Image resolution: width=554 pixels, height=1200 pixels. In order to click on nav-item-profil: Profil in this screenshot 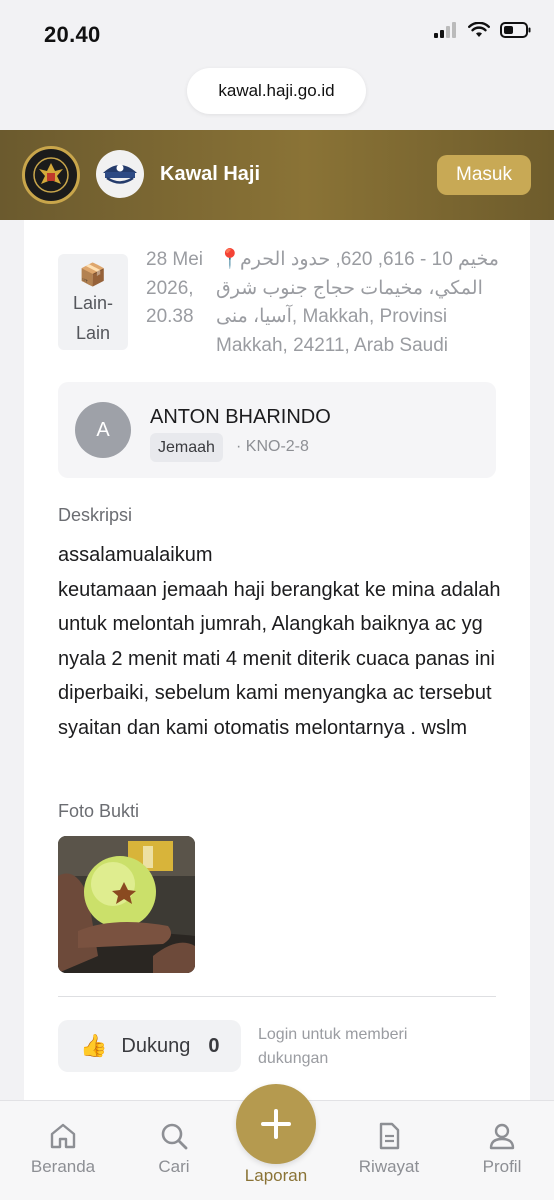, I will do `click(502, 1149)`.